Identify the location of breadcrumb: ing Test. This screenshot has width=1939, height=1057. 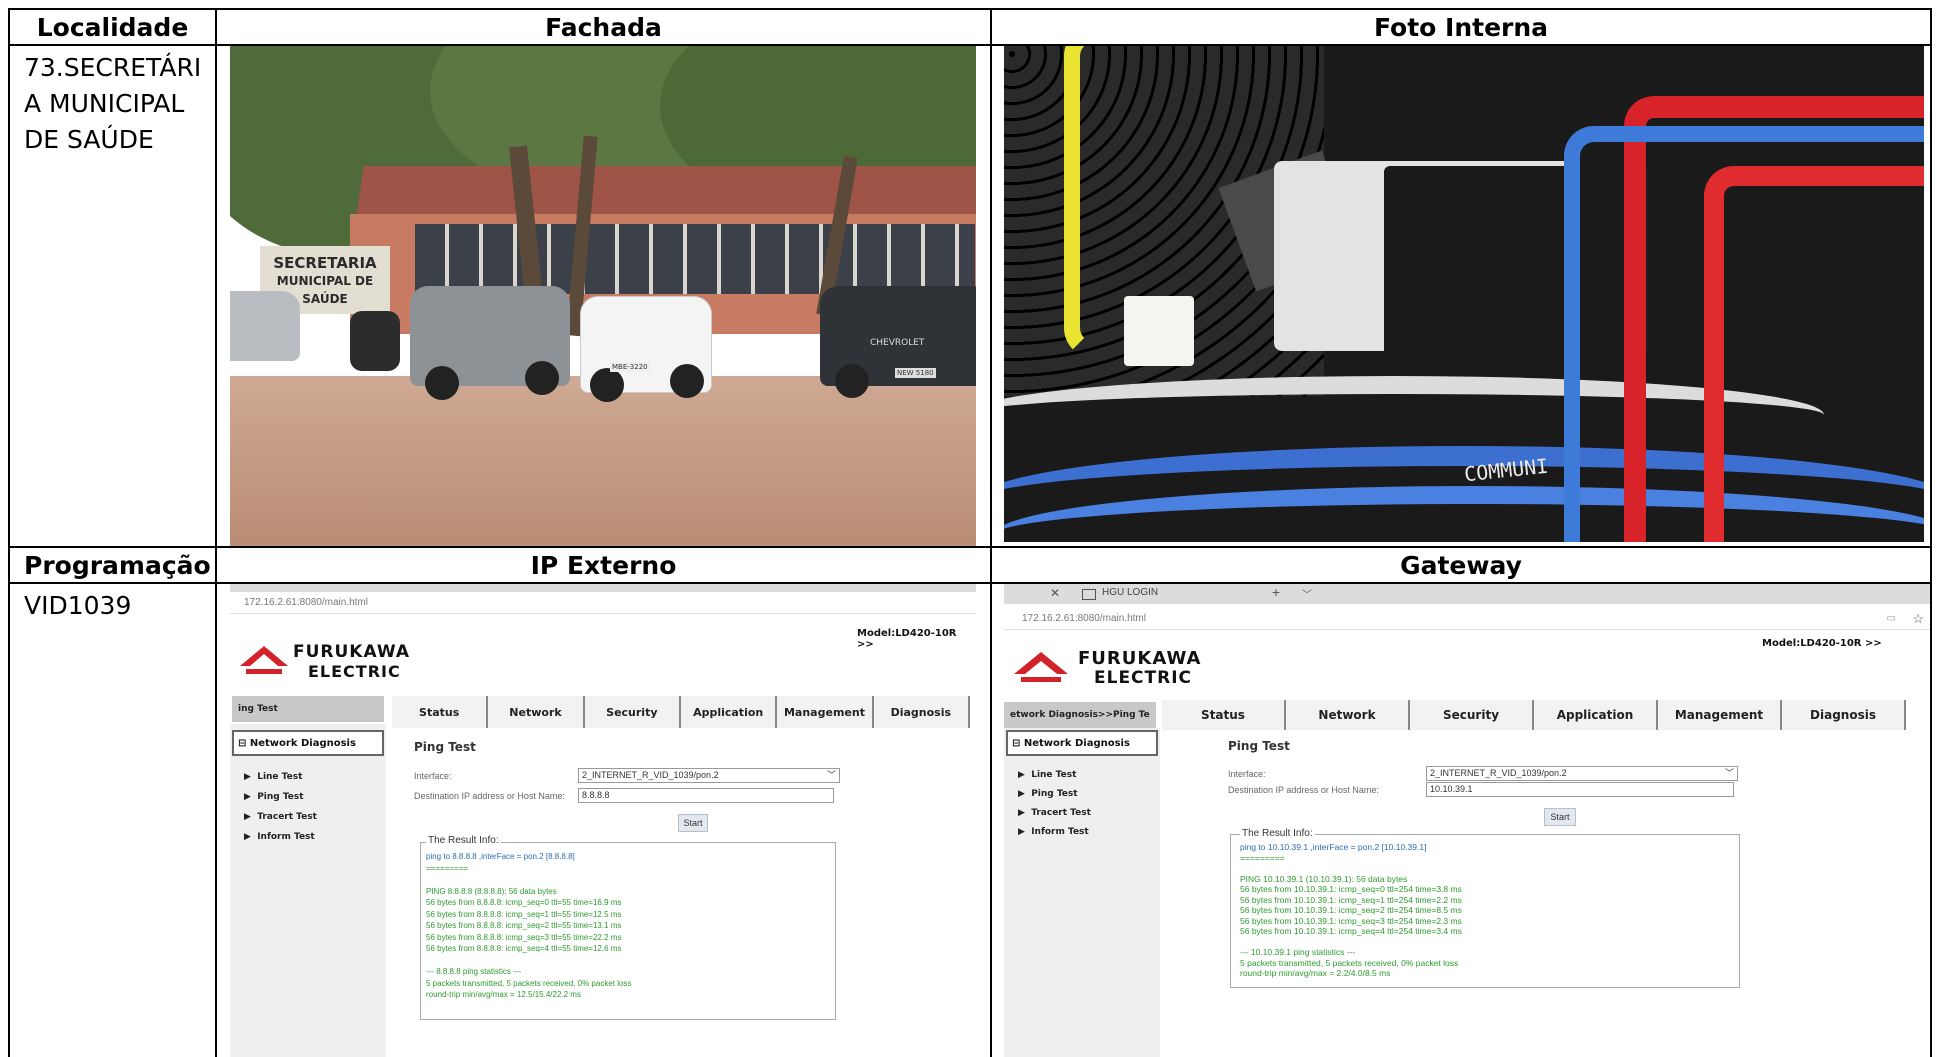
(308, 709).